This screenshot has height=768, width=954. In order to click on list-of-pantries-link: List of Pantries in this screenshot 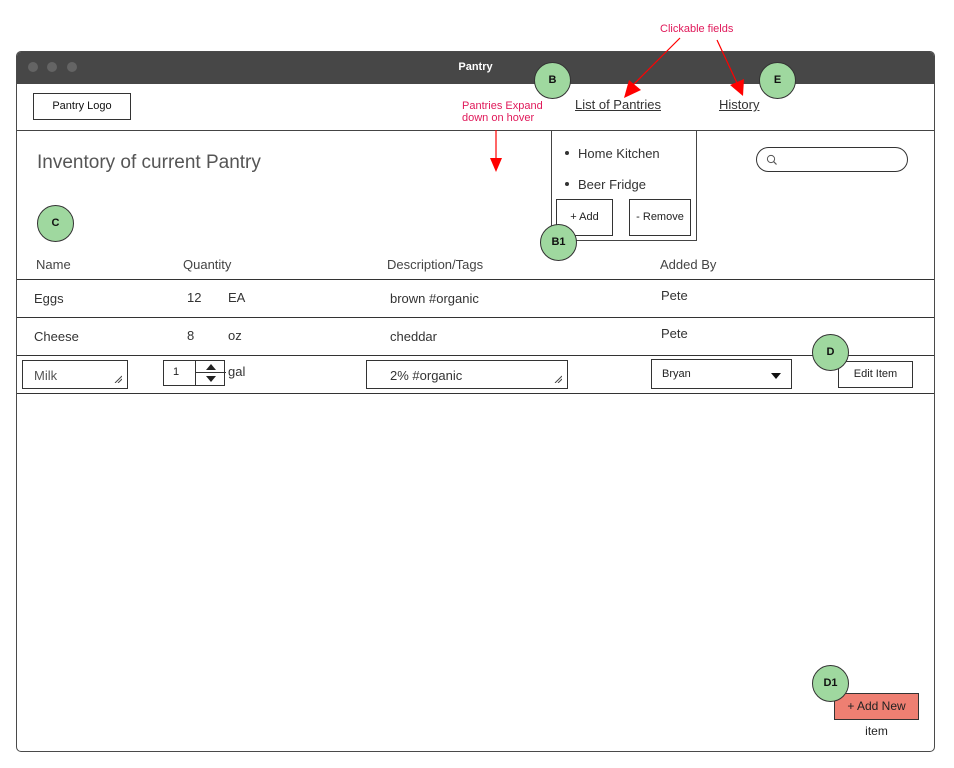, I will do `click(618, 104)`.